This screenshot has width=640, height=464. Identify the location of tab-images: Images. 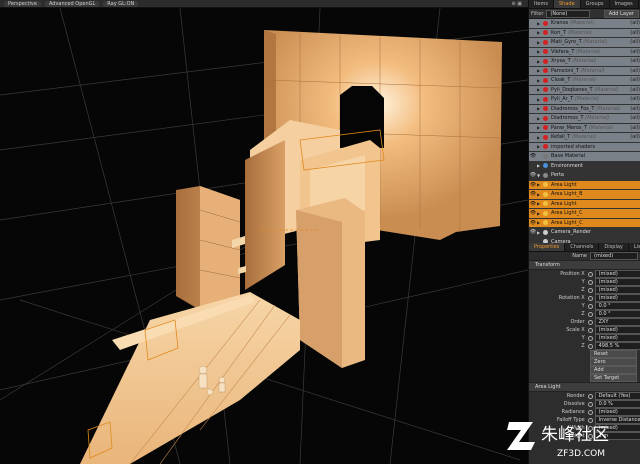
(624, 4).